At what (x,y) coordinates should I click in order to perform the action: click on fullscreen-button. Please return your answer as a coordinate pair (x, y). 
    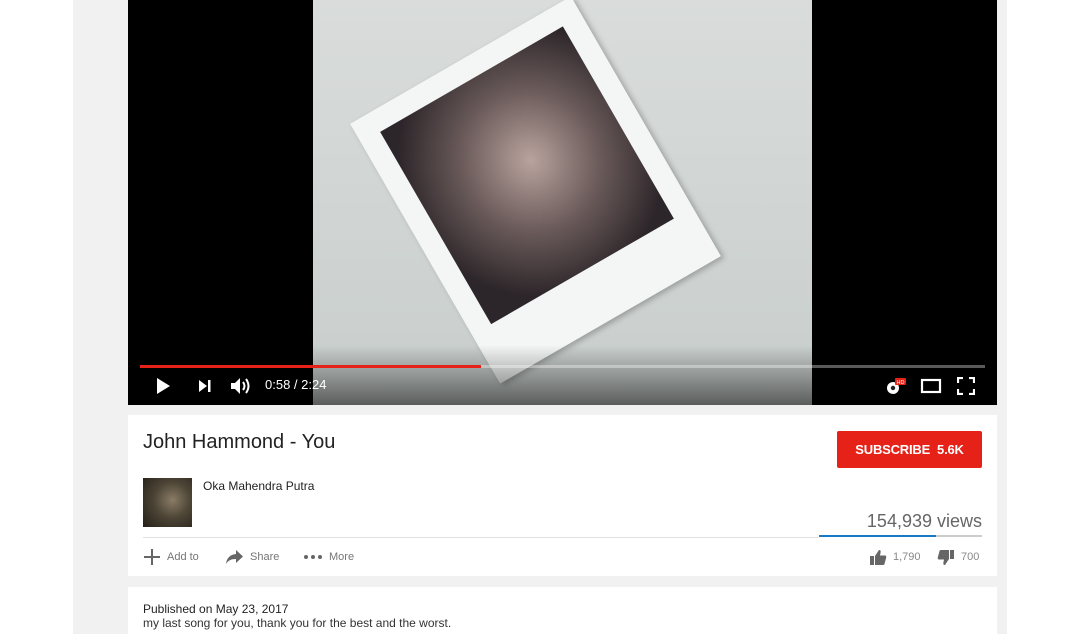
    Looking at the image, I should click on (966, 386).